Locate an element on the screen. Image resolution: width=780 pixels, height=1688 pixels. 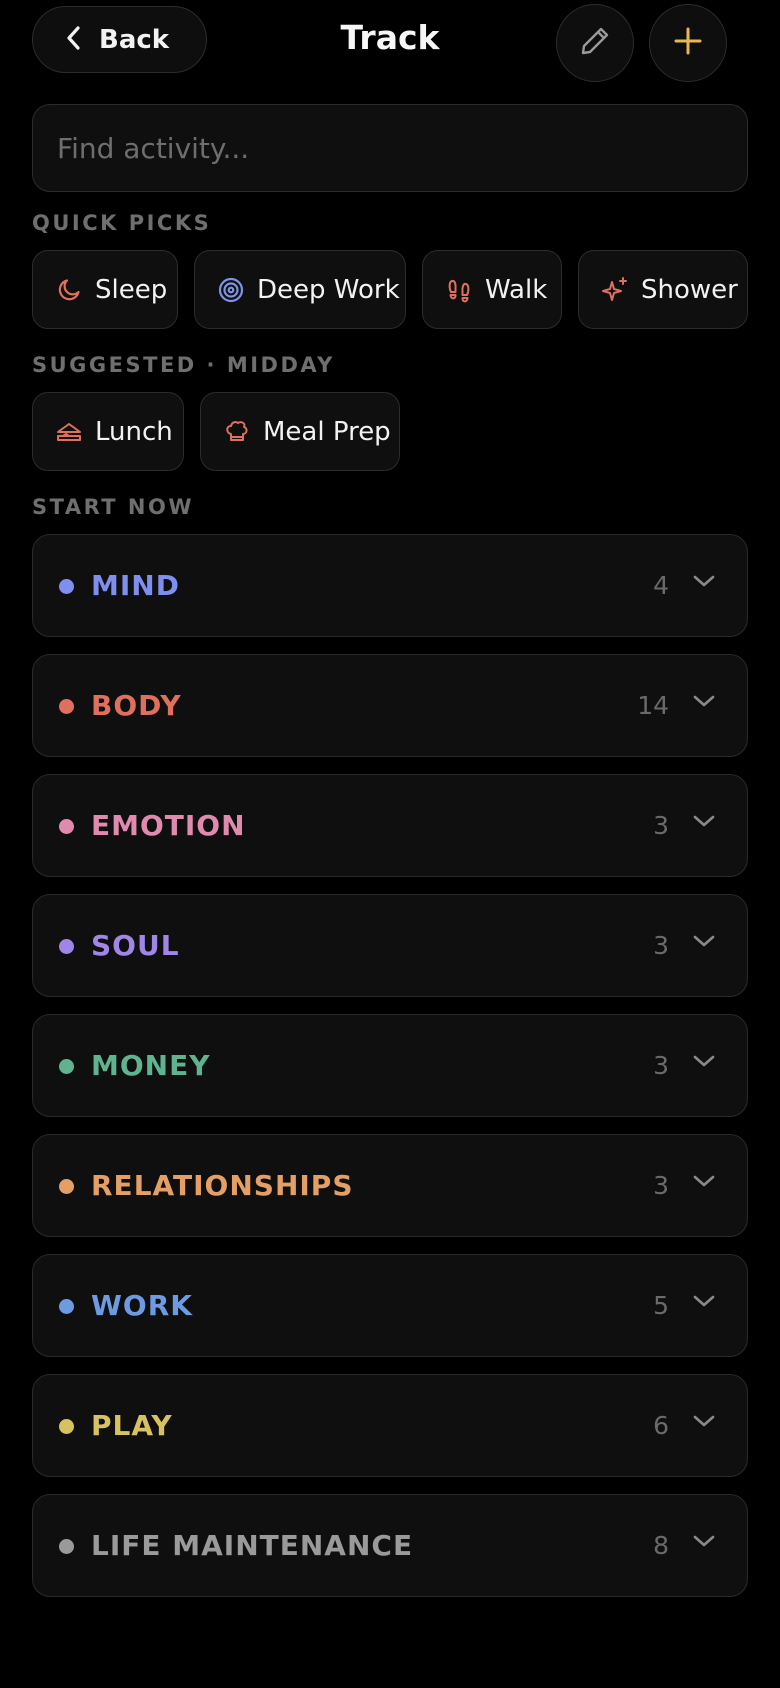
category-name: EMOTION is located at coordinates (168, 825).